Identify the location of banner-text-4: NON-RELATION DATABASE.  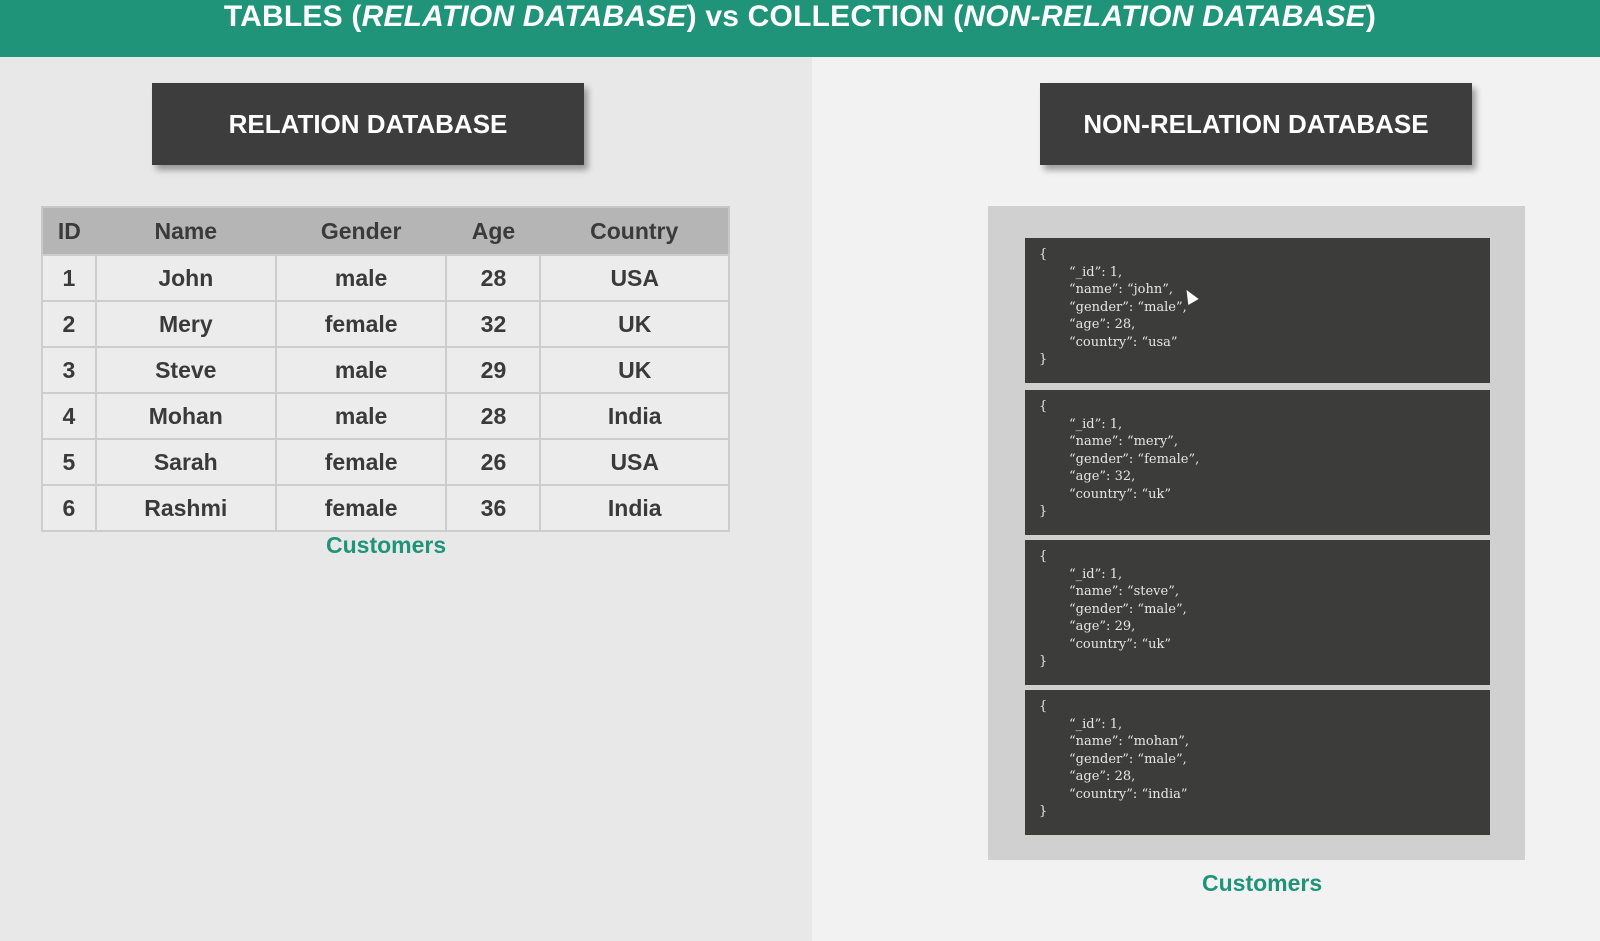
(1164, 16).